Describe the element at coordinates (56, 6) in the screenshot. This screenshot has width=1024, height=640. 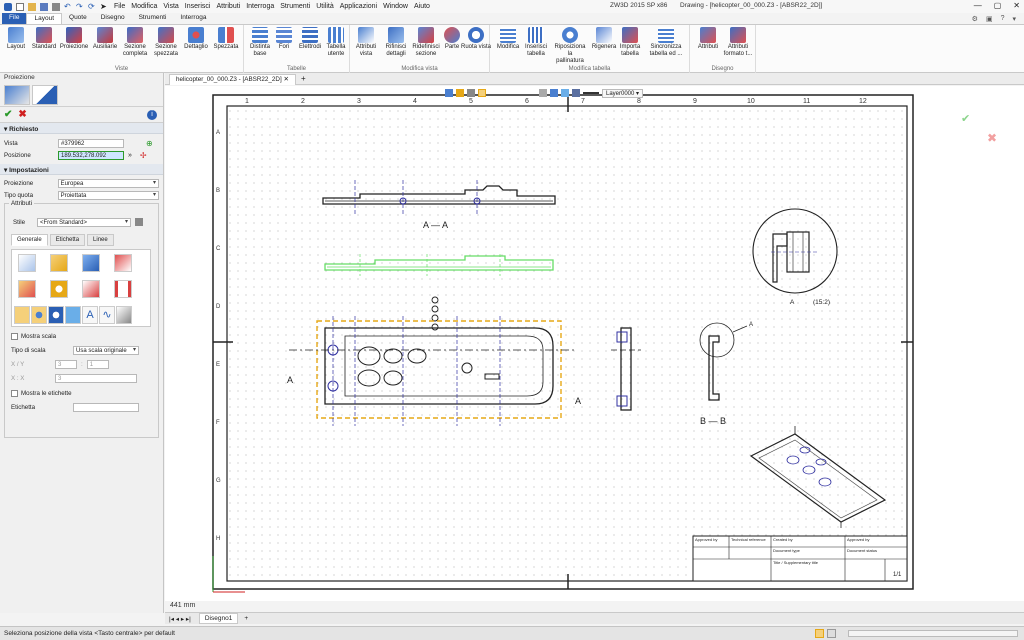
I see `print-icon` at that location.